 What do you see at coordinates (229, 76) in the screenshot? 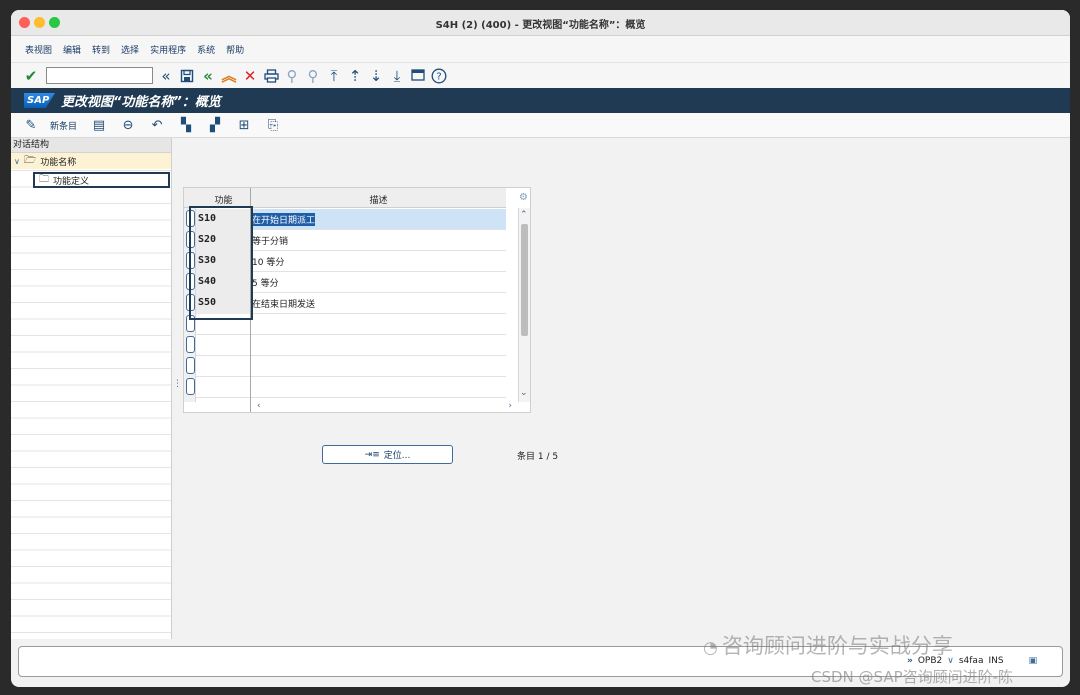
I see `exit-icon: ︽` at bounding box center [229, 76].